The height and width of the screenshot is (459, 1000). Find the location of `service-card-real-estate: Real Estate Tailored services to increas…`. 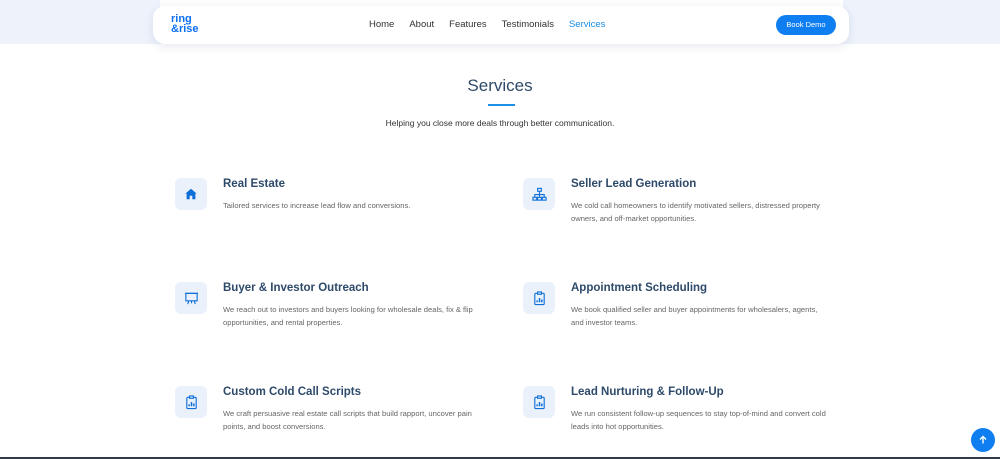

service-card-real-estate: Real Estate Tailored services to increas… is located at coordinates (325, 208).